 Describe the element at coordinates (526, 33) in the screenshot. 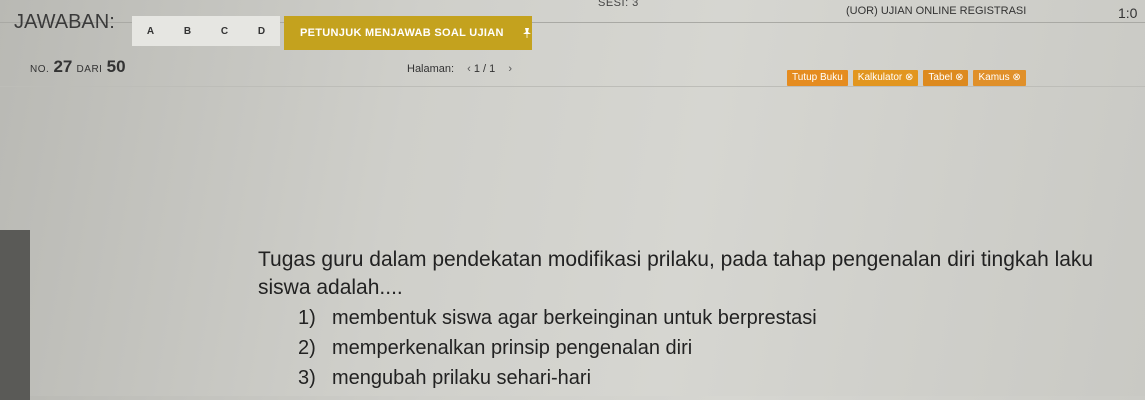

I see `pin-icon` at that location.